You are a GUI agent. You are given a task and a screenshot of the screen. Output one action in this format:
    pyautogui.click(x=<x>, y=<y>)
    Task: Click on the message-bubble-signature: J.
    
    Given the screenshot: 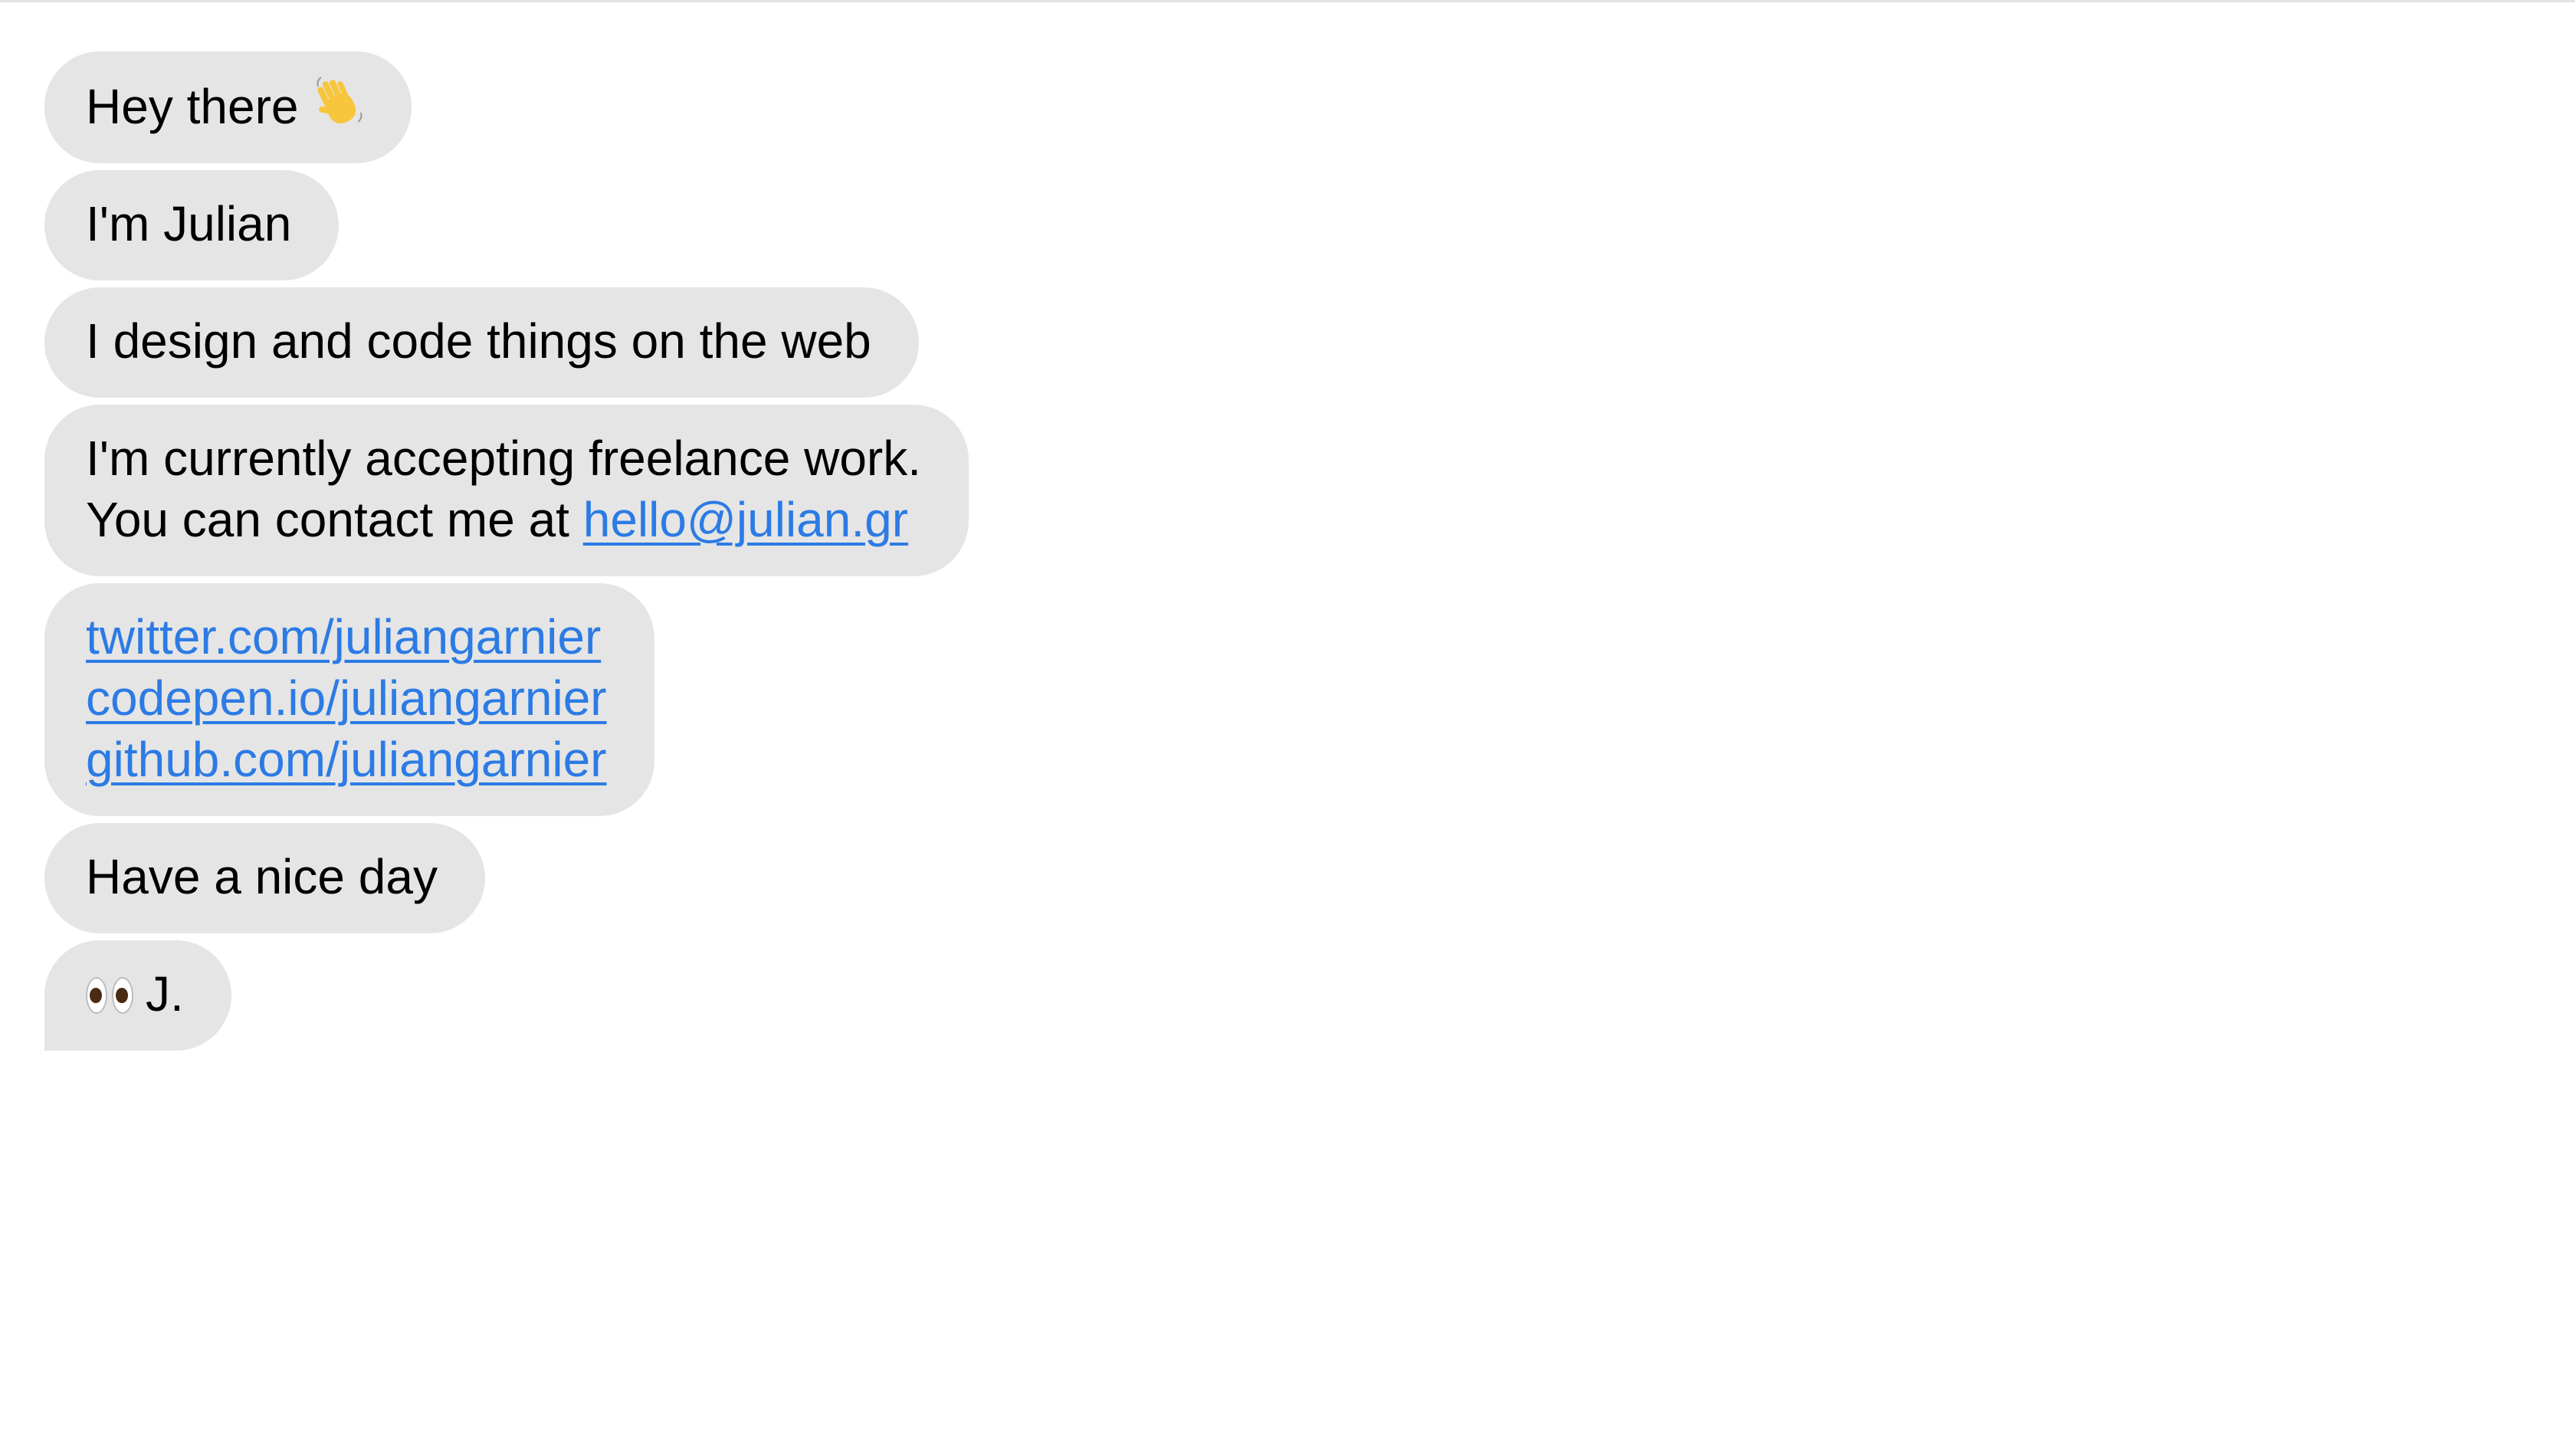 What is the action you would take?
    pyautogui.click(x=138, y=995)
    